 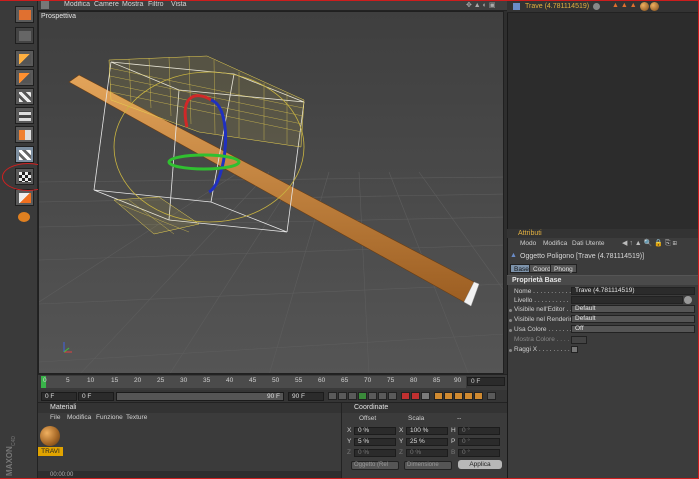 I want to click on material-preview-swatch, so click(x=50, y=436).